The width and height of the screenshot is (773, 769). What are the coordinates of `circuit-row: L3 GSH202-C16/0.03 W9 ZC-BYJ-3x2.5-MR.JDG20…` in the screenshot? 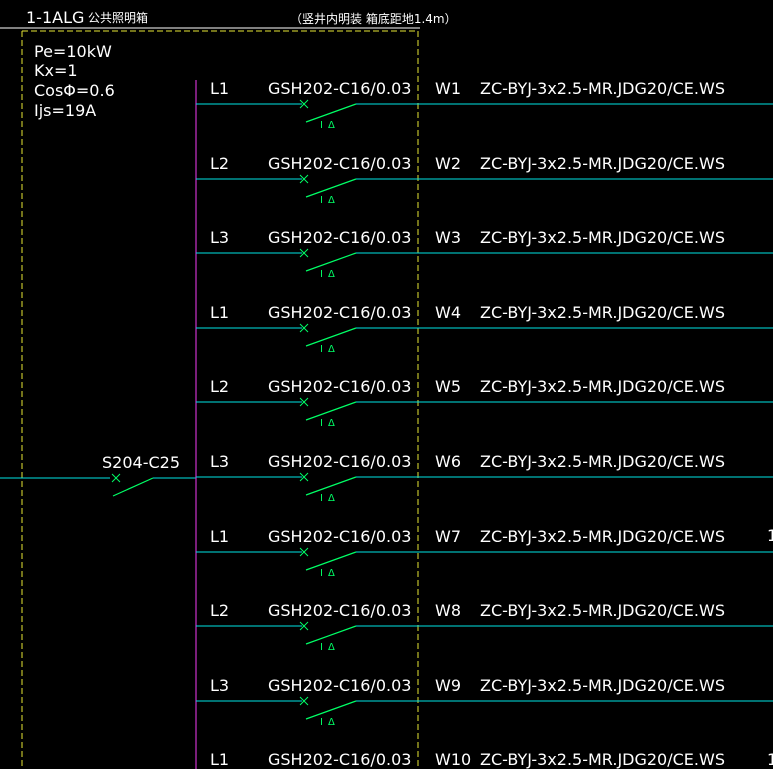 It's located at (484, 702).